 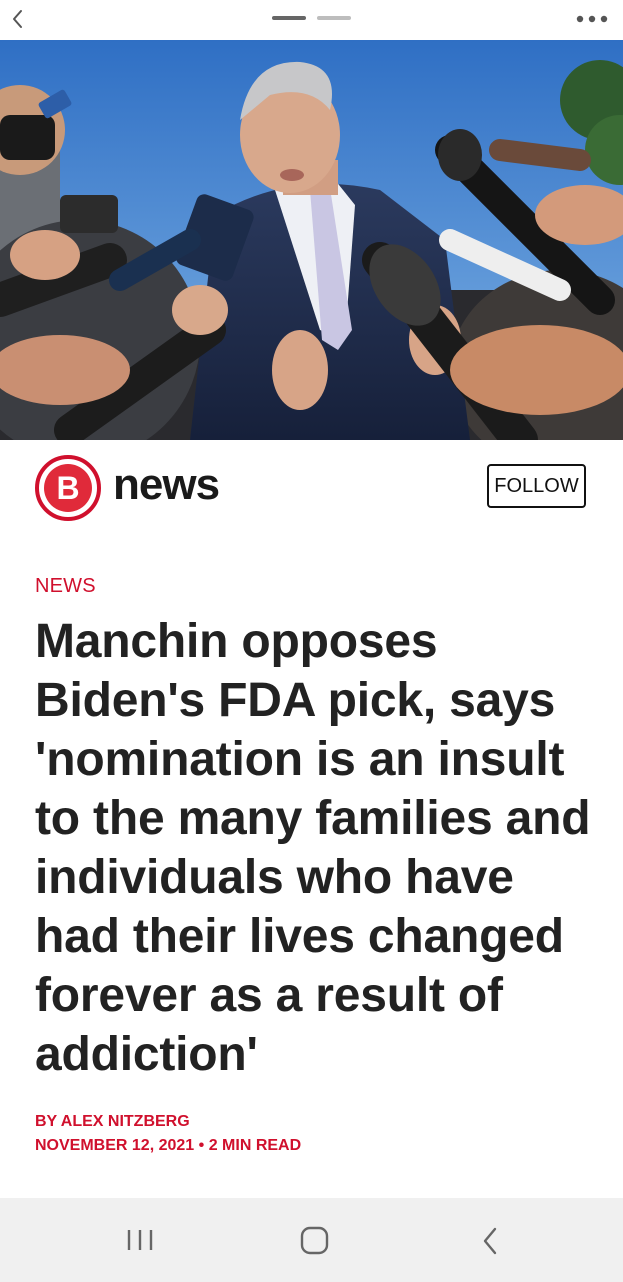 What do you see at coordinates (311, 20) in the screenshot?
I see `top-bar` at bounding box center [311, 20].